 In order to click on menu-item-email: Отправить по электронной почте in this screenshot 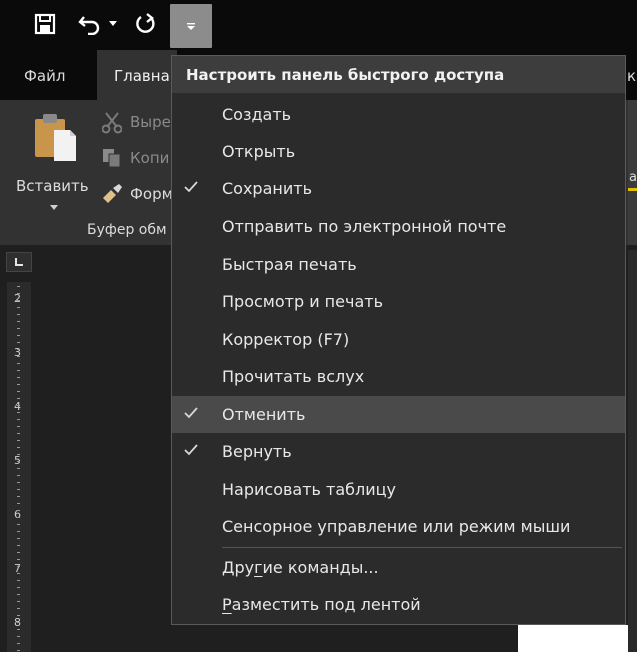, I will do `click(398, 226)`.